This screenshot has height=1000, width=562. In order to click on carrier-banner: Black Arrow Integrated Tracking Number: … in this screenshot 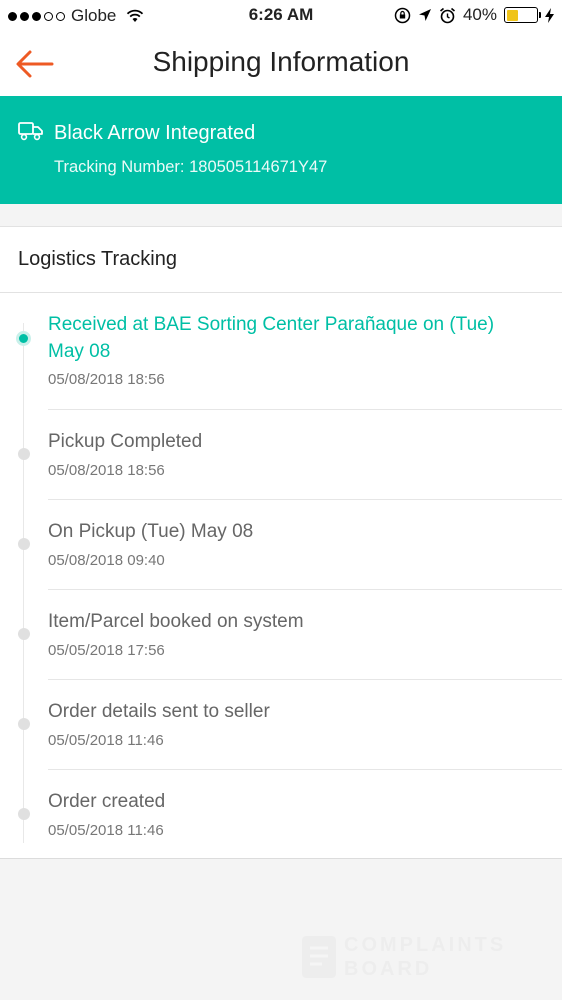, I will do `click(281, 150)`.